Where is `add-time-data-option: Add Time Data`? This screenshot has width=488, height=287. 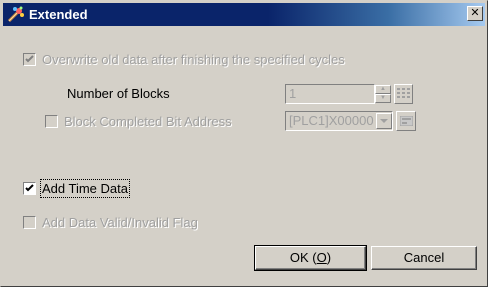
add-time-data-option: Add Time Data is located at coordinates (76, 189).